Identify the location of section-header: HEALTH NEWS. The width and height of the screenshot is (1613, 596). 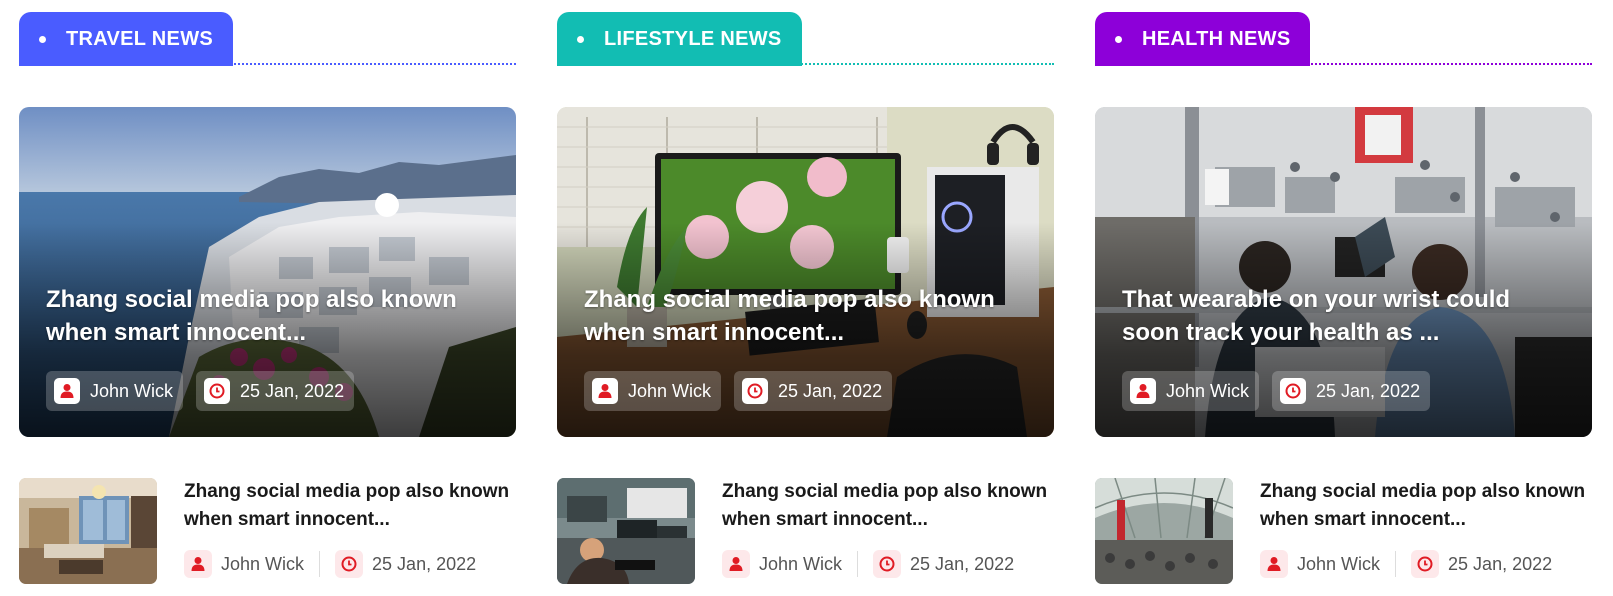
(1343, 39).